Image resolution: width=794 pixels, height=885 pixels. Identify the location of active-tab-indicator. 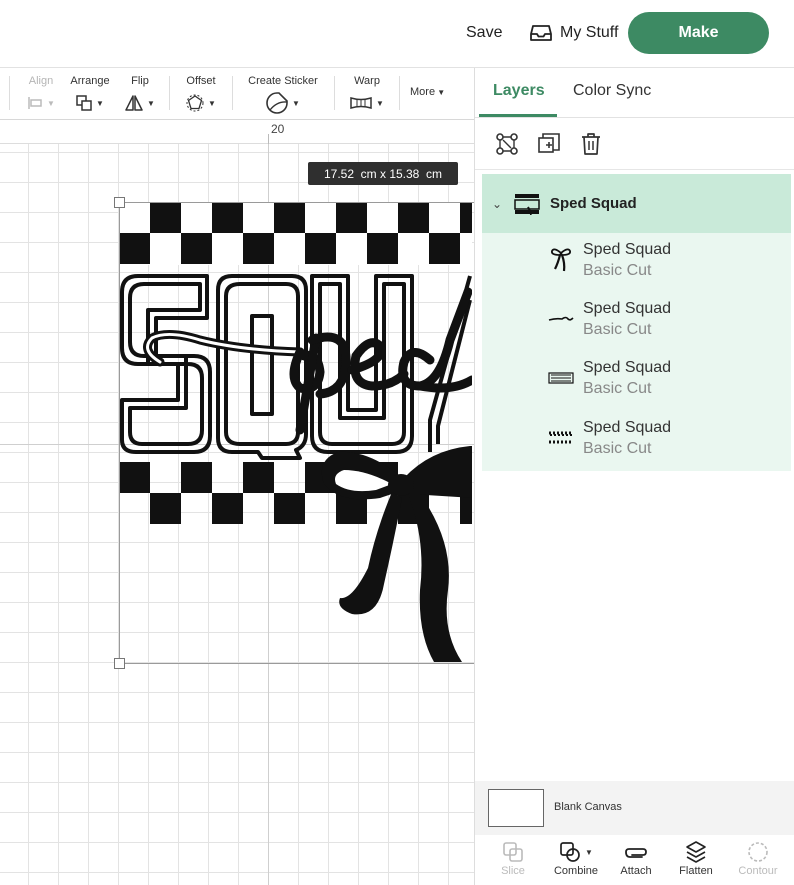
(518, 115).